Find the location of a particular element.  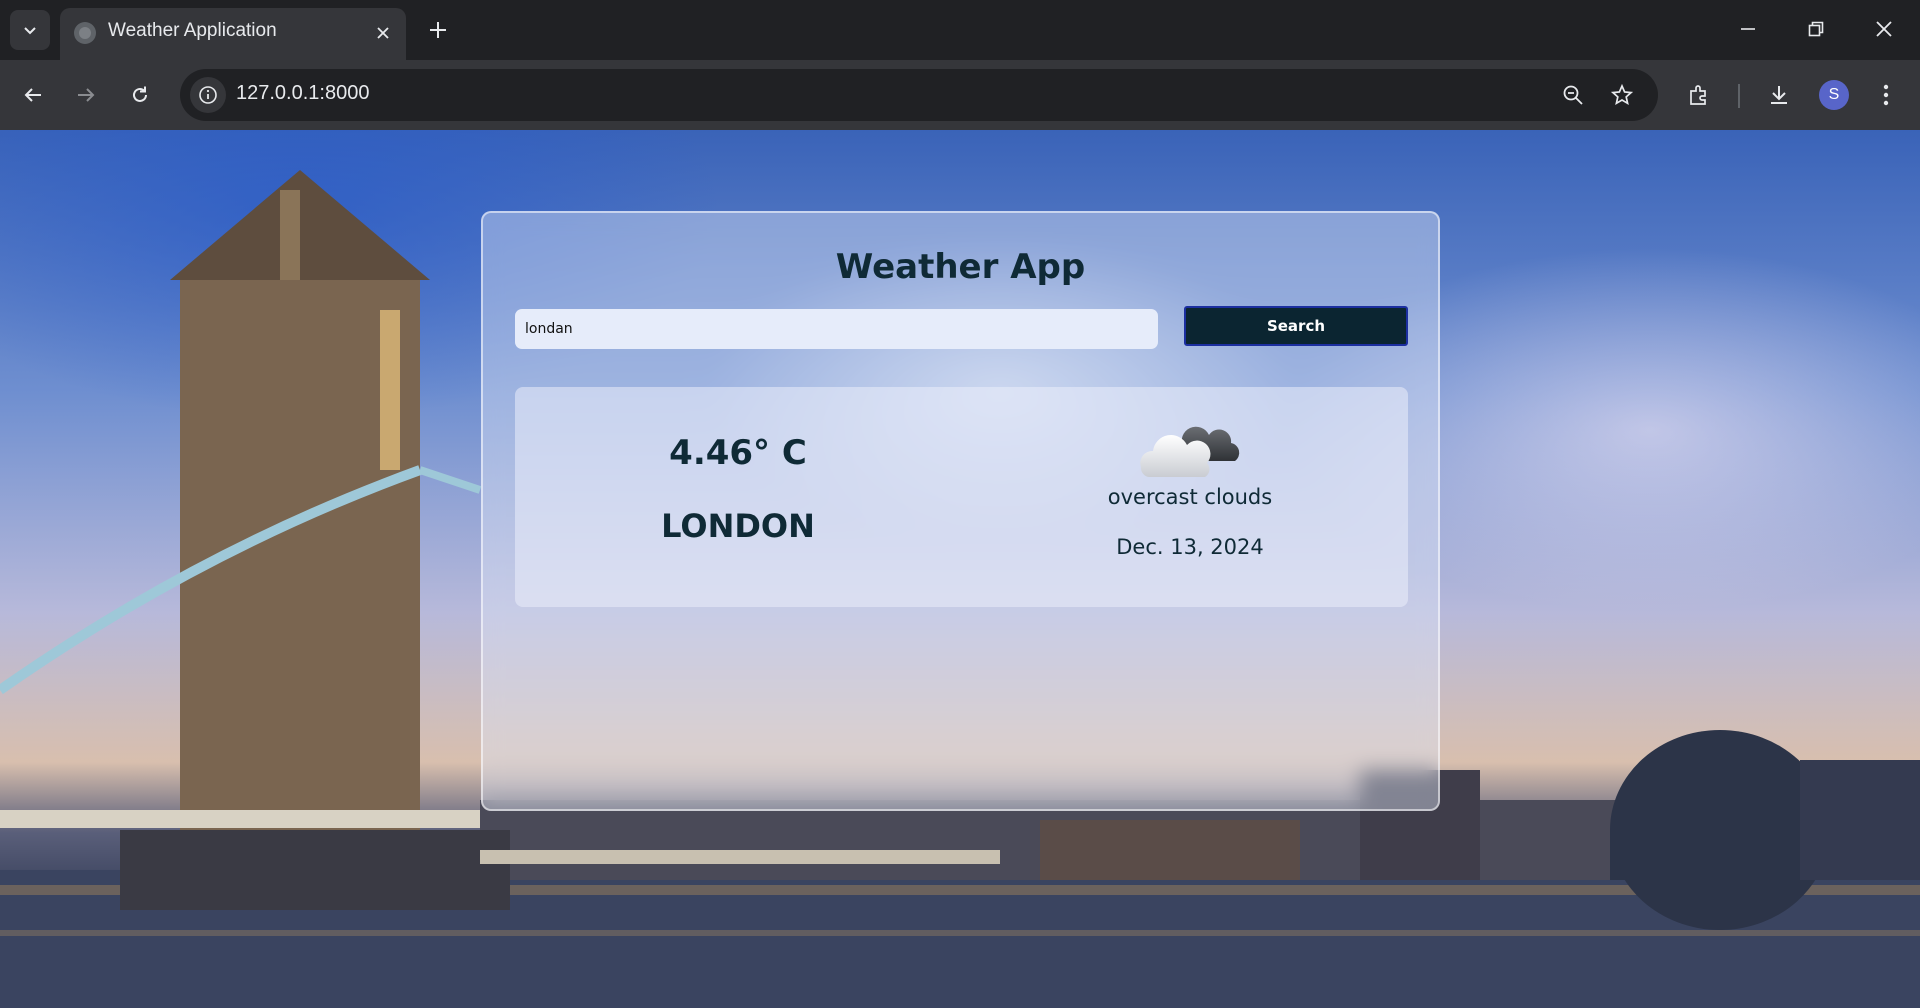

download-icon is located at coordinates (1779, 95).